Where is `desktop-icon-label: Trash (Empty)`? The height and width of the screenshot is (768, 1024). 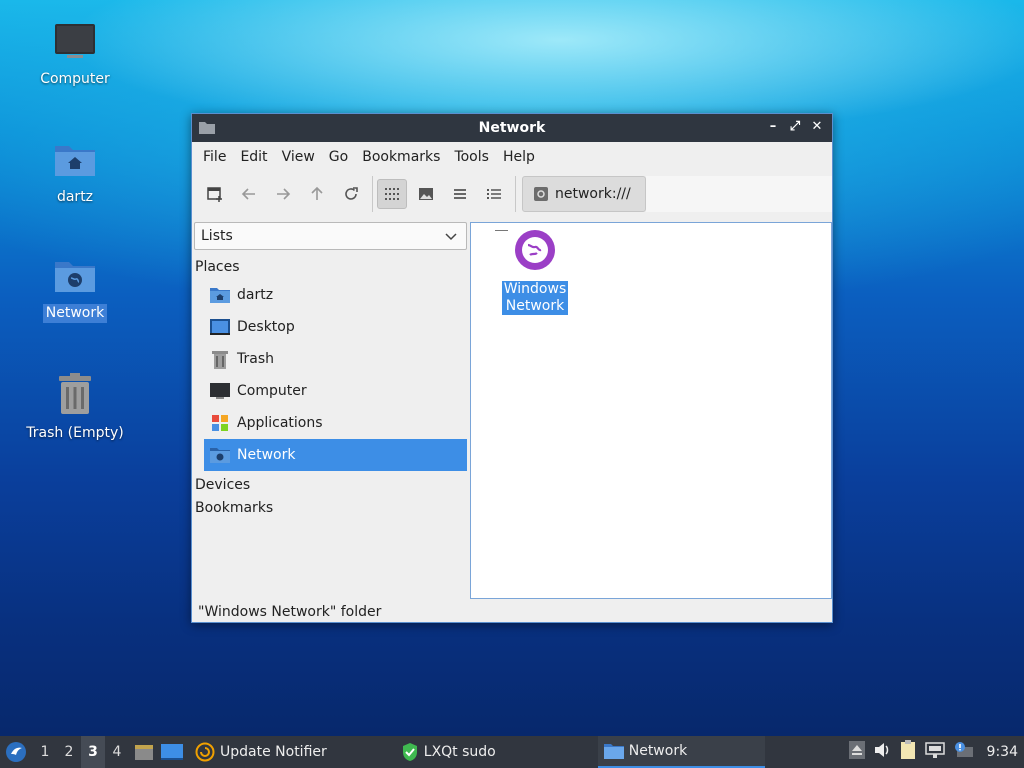 desktop-icon-label: Trash (Empty) is located at coordinates (75, 433).